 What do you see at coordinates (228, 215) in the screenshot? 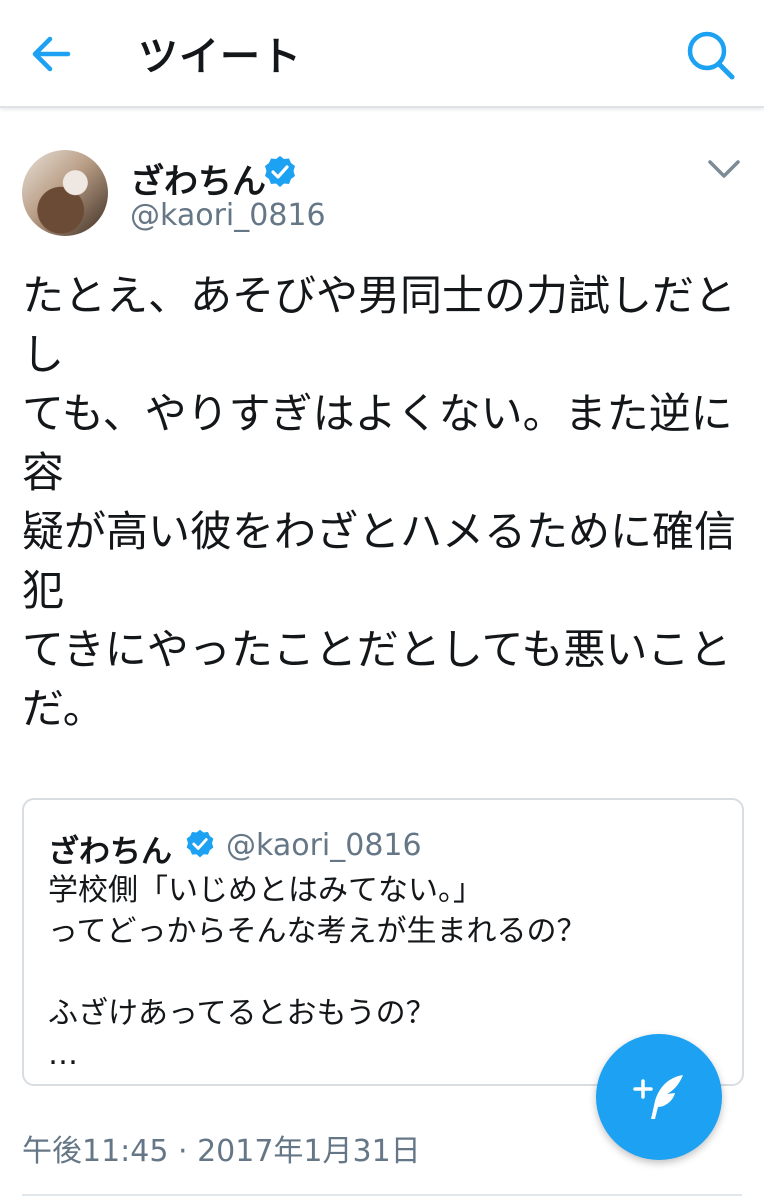
I see `author-handle: @kaori_0816` at bounding box center [228, 215].